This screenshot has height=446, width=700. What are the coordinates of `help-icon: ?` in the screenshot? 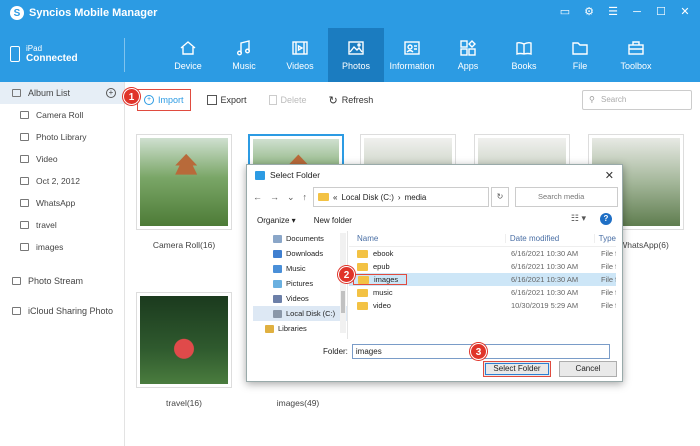 It's located at (606, 219).